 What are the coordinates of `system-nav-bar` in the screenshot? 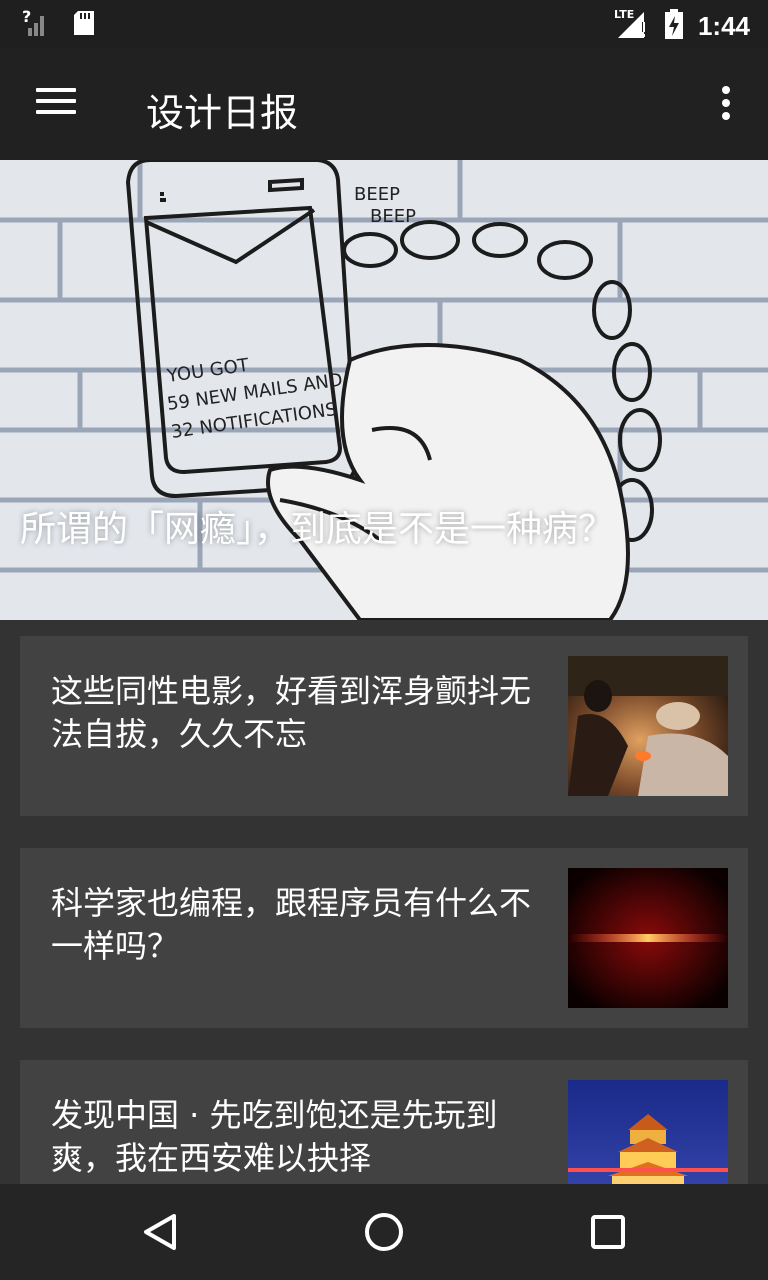 It's located at (384, 1232).